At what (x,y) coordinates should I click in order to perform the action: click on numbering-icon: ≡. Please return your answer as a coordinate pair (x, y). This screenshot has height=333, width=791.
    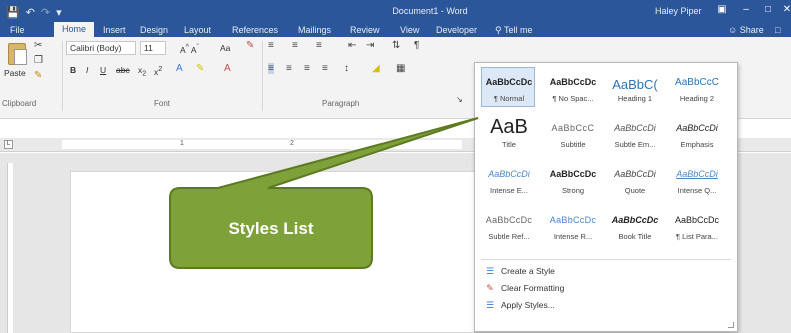
    Looking at the image, I should click on (295, 45).